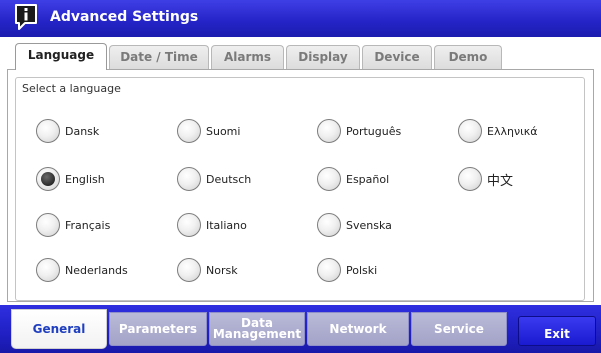 This screenshot has width=601, height=353. What do you see at coordinates (223, 131) in the screenshot?
I see `language-option-label: Suomi` at bounding box center [223, 131].